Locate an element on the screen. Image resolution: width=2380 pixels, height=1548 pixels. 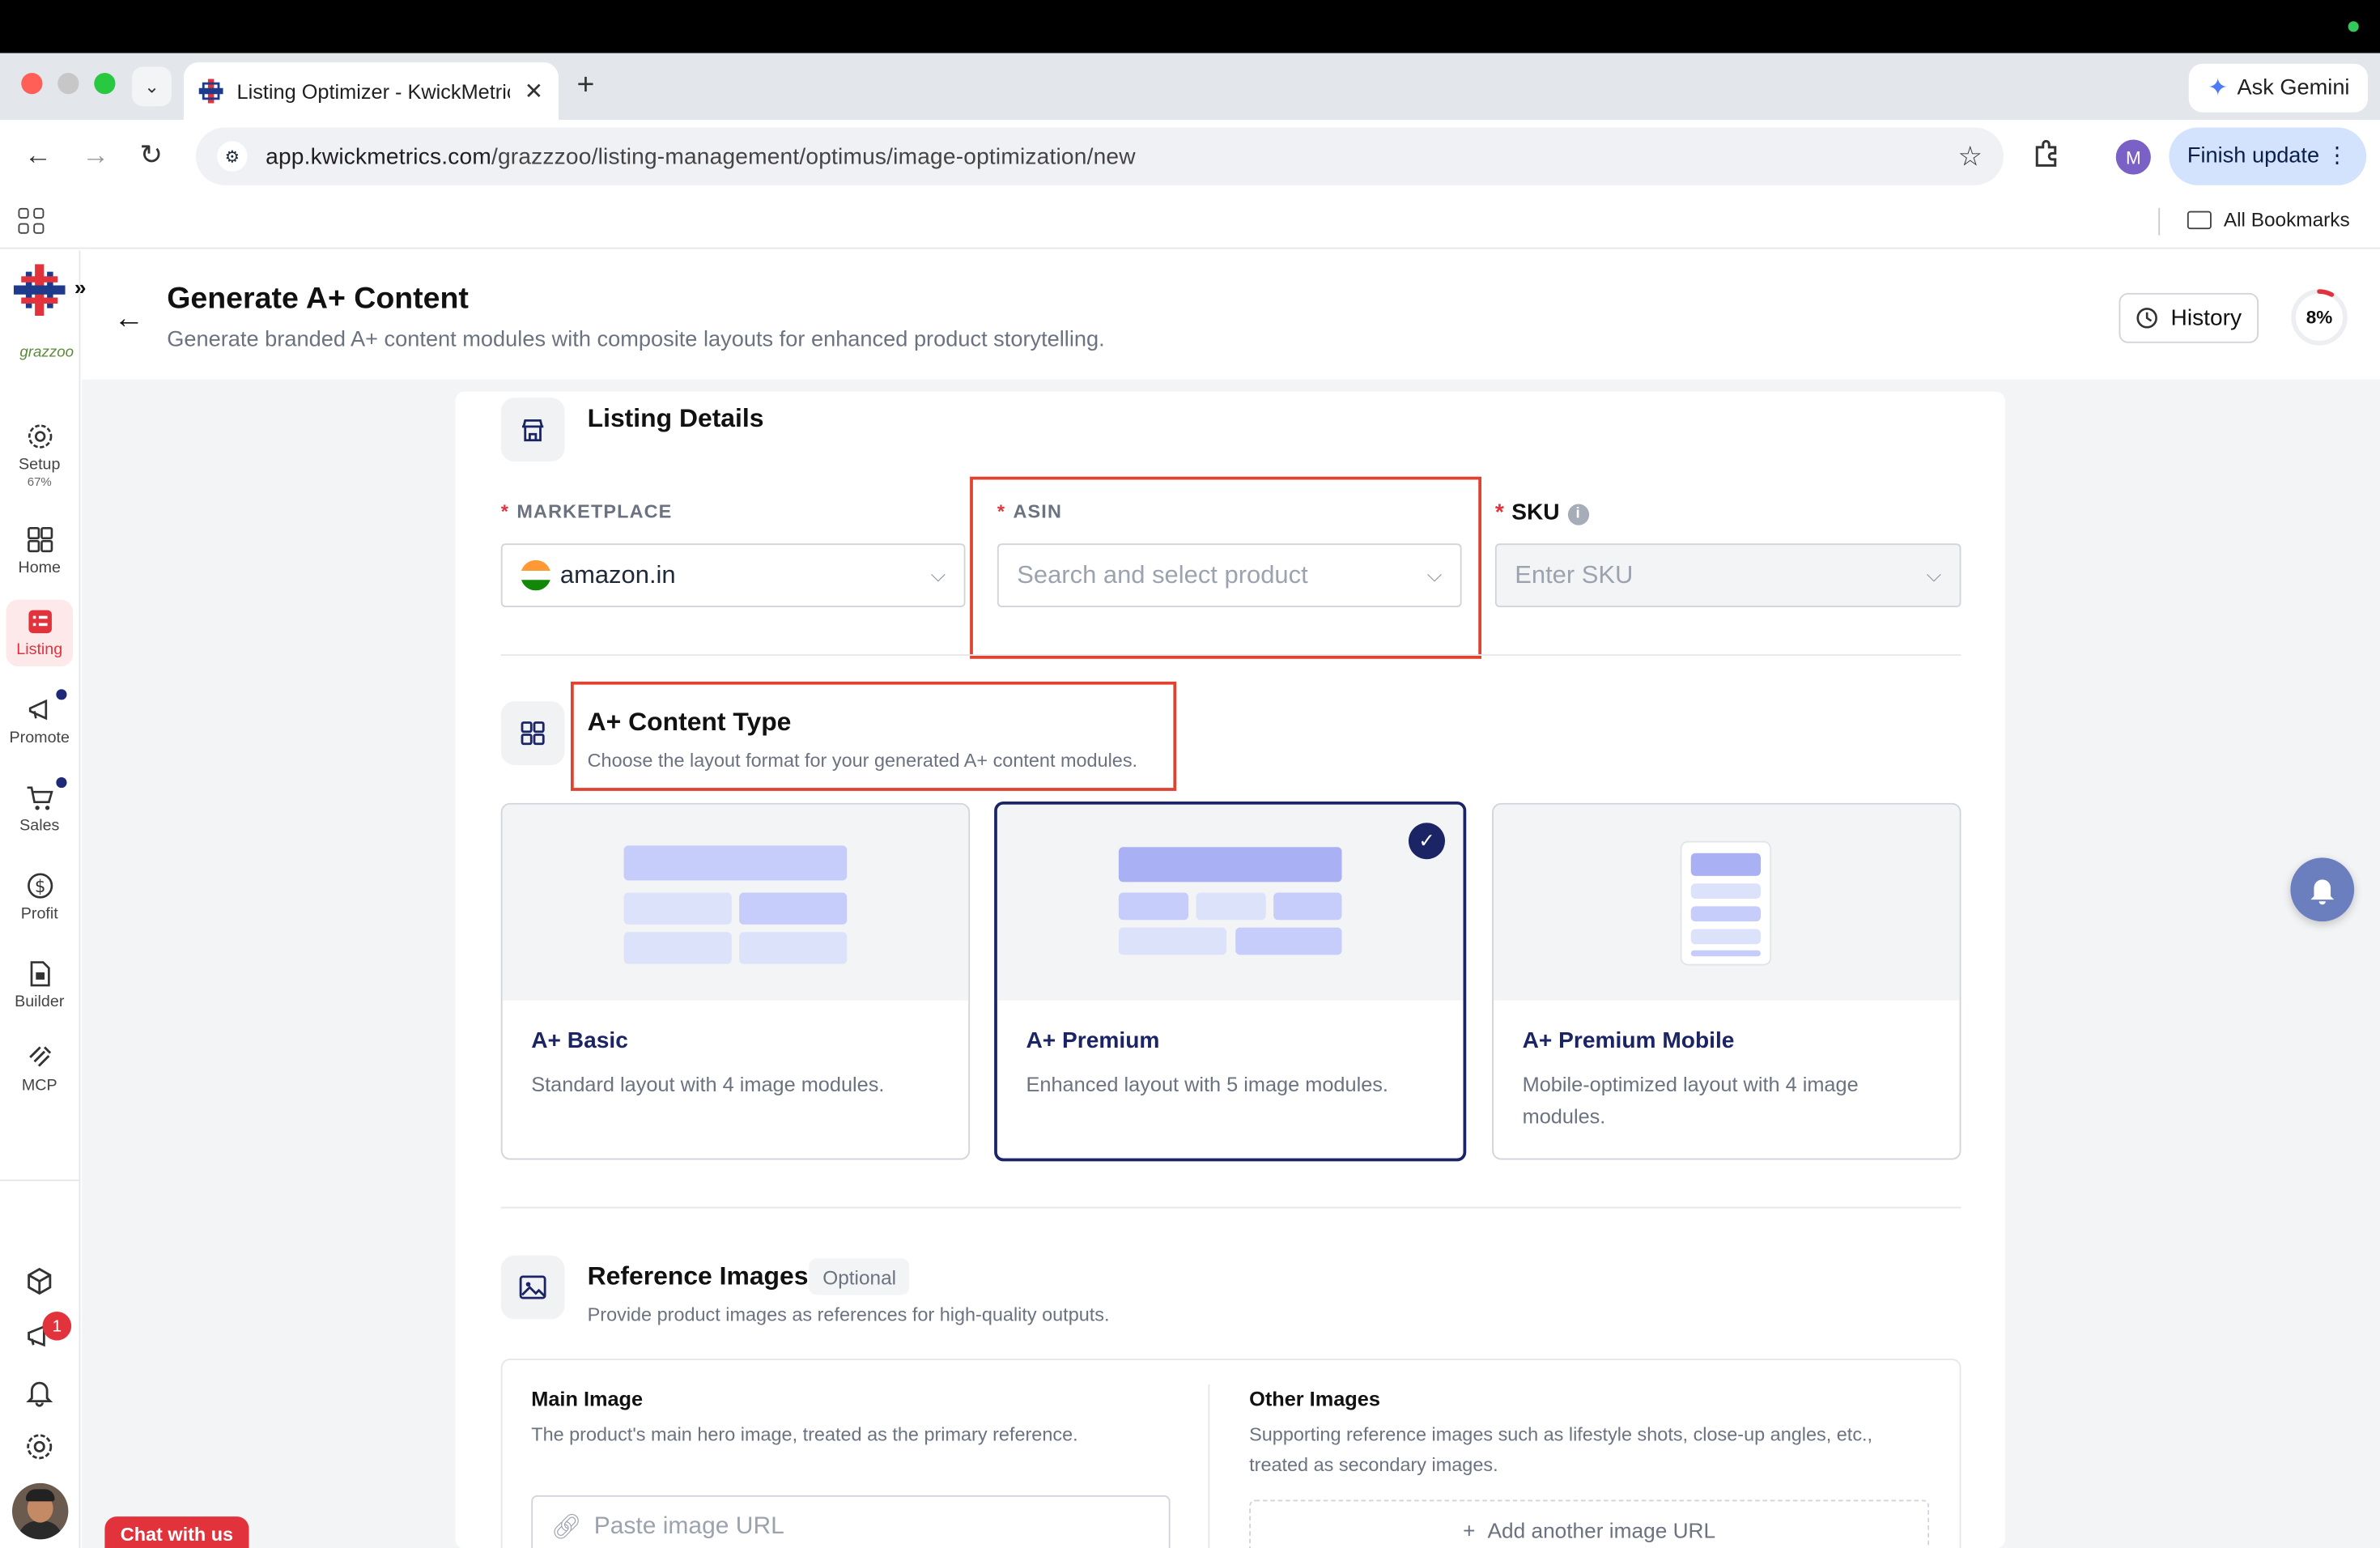
tab-list-button: ⌄ is located at coordinates (152, 87).